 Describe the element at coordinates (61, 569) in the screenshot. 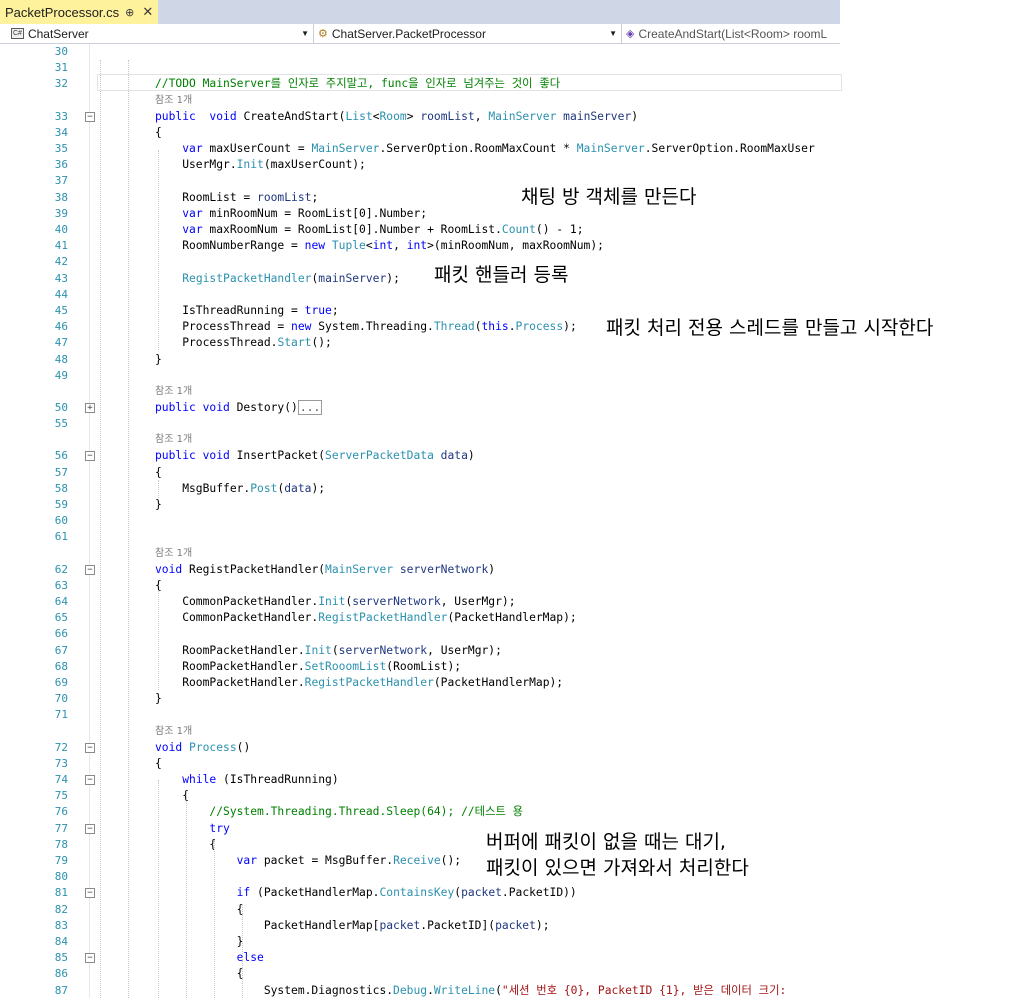

I see `line-number: 62` at that location.